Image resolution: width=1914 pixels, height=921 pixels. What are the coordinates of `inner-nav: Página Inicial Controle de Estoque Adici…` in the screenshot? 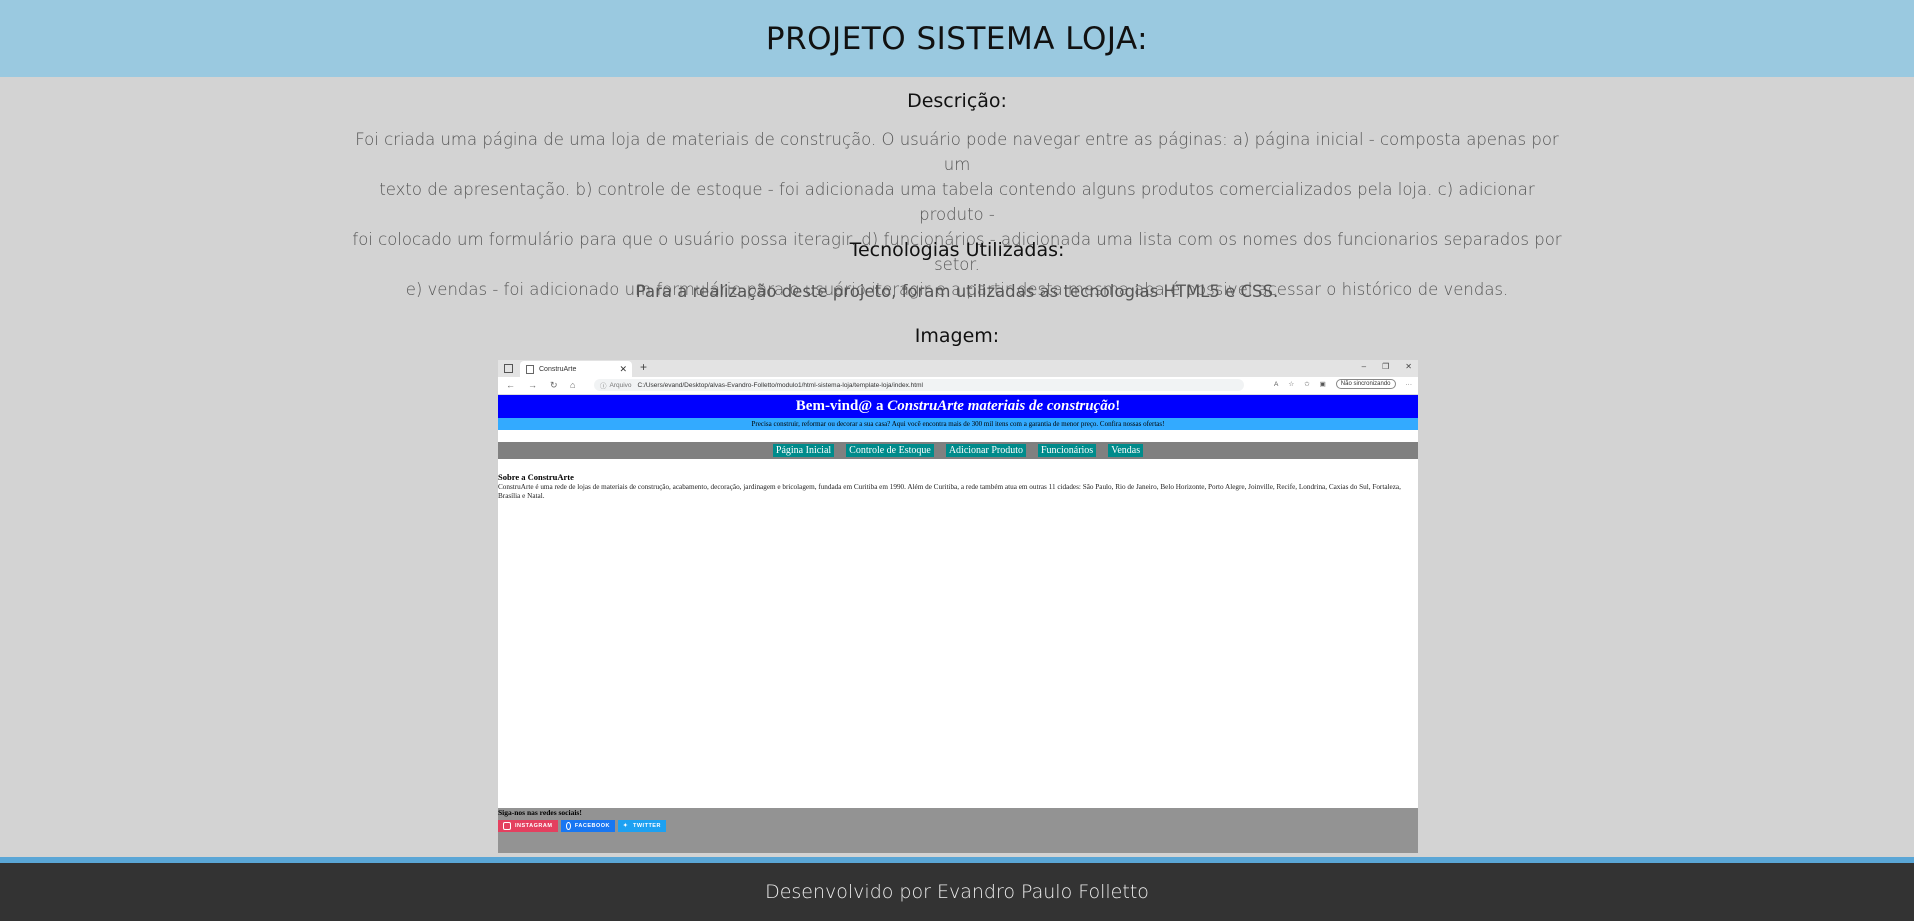 It's located at (958, 450).